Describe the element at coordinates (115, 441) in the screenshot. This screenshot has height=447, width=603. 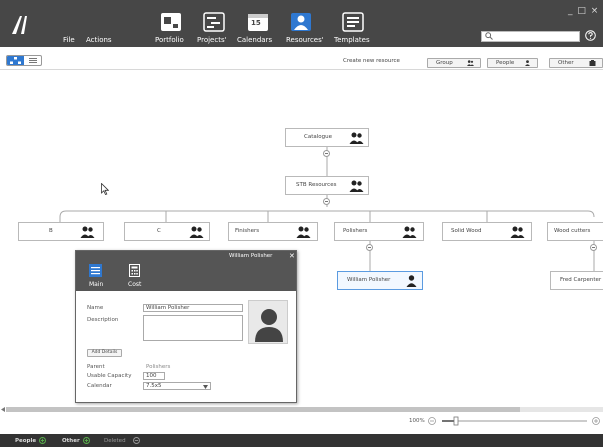
I see `status-deleted: Deleted` at that location.